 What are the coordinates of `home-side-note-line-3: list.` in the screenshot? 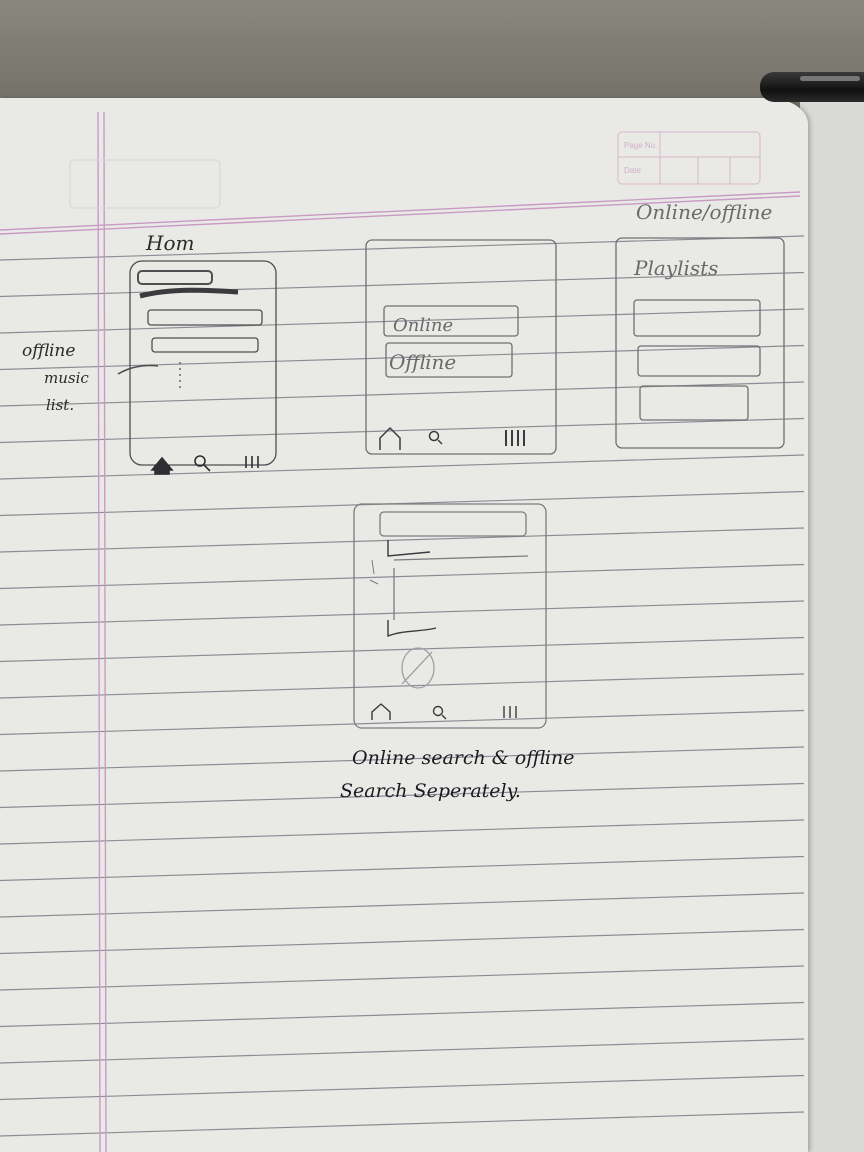 It's located at (60, 405).